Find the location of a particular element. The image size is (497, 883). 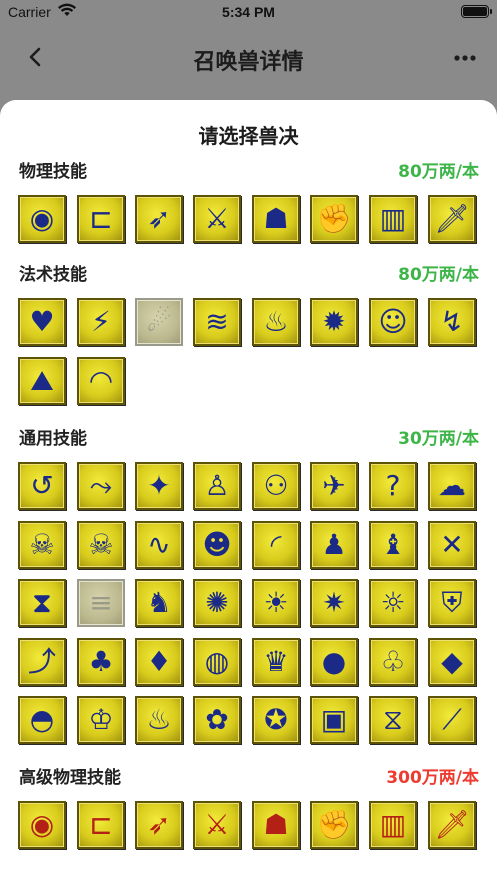

skill-book-button: ⛰ is located at coordinates (42, 380).